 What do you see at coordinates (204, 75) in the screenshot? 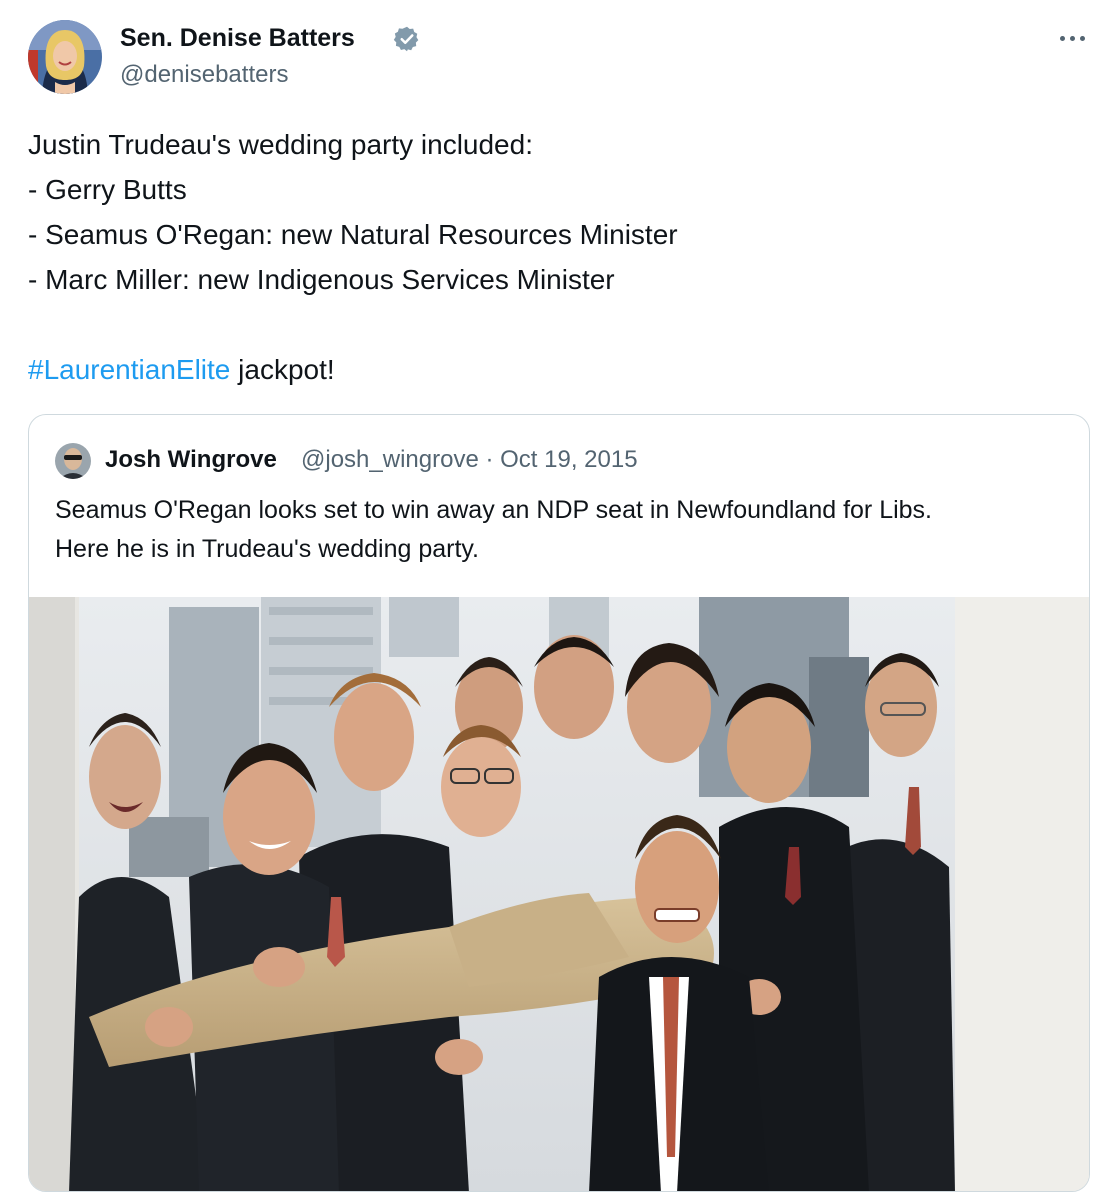
I see `author-handle: @denisebatters` at bounding box center [204, 75].